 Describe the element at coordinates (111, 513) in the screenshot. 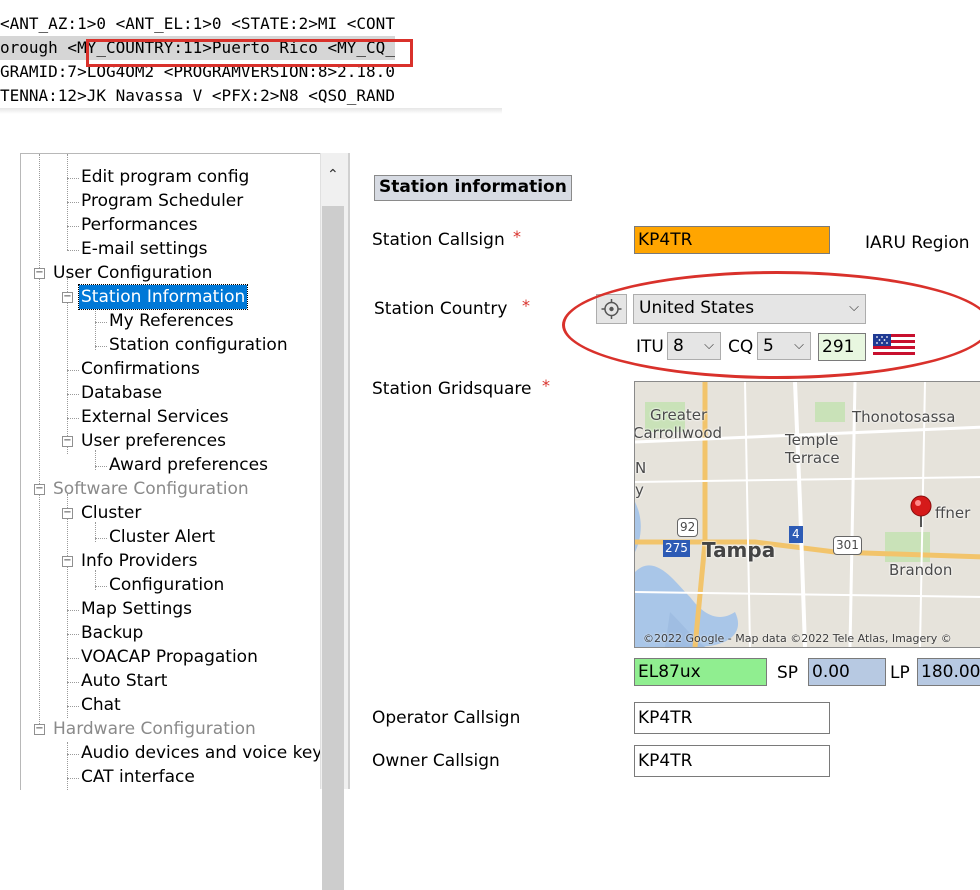

I see `tree-item-cluster: Cluster` at that location.